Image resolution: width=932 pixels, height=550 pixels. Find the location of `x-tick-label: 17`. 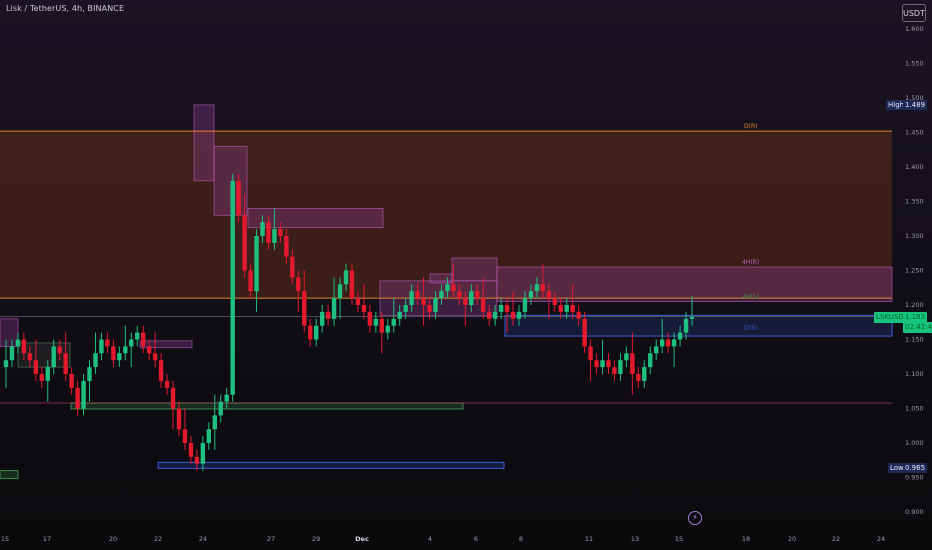

x-tick-label: 17 is located at coordinates (47, 539).